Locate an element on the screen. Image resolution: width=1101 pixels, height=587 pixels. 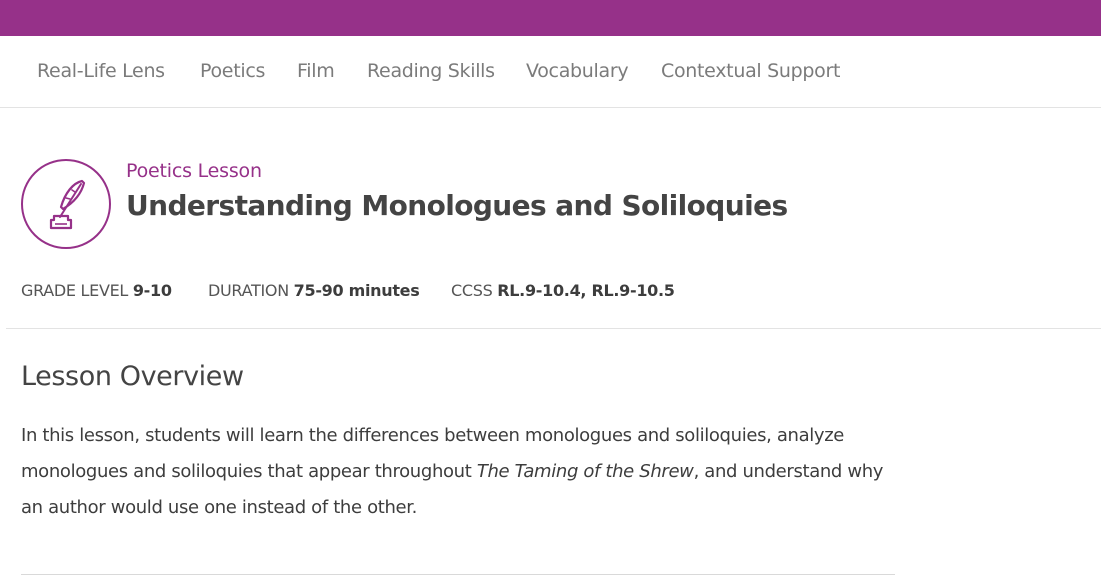
duration: DURATION 75-90 minutes is located at coordinates (314, 290).